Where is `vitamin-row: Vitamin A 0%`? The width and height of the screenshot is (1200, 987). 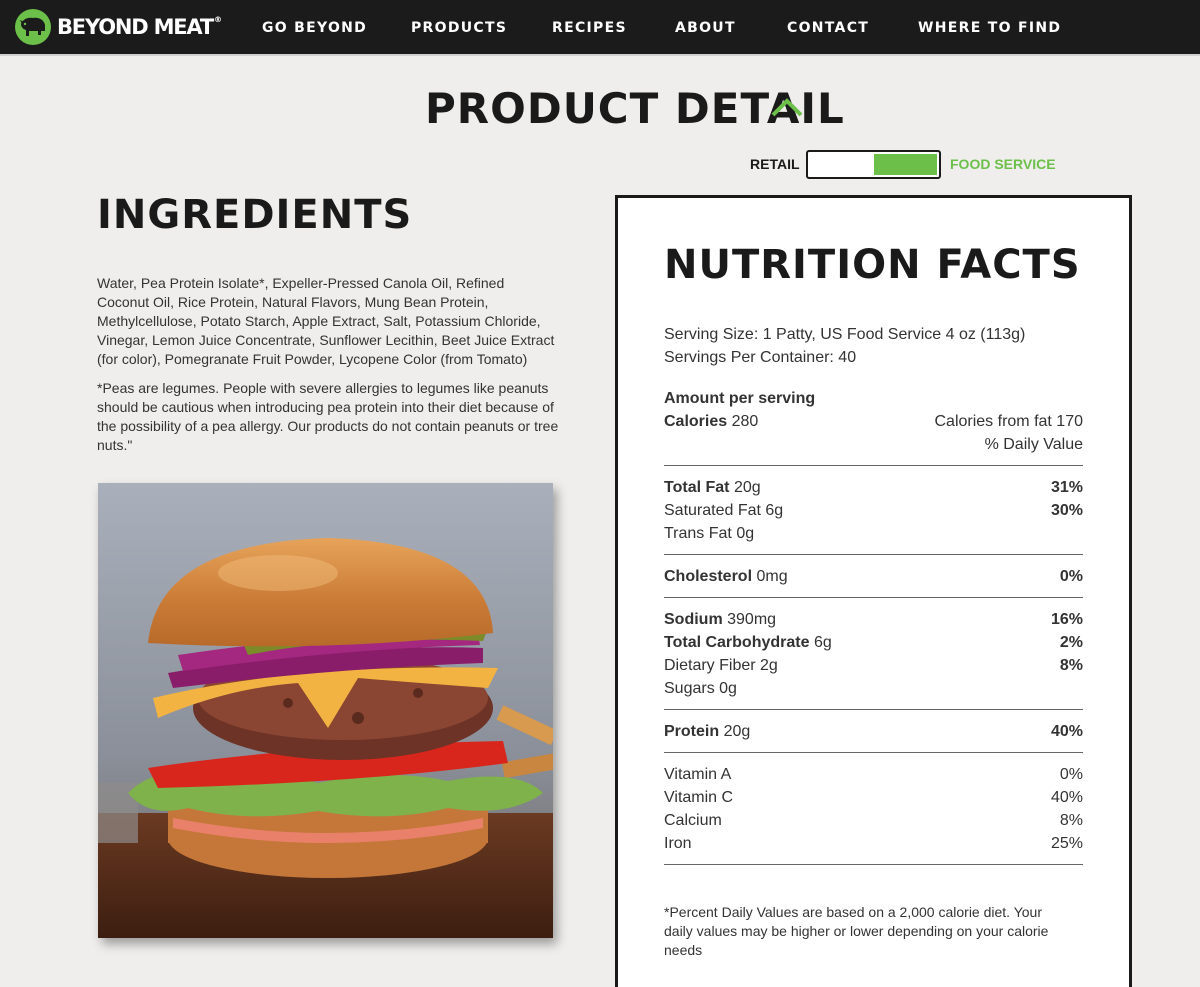 vitamin-row: Vitamin A 0% is located at coordinates (873, 776).